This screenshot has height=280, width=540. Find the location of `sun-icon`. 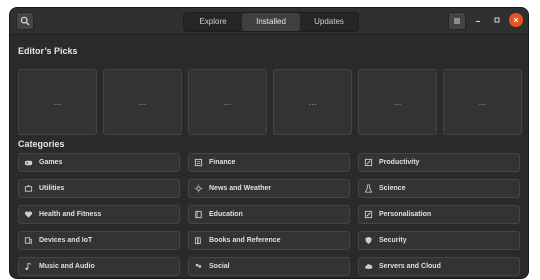

sun-icon is located at coordinates (198, 188).